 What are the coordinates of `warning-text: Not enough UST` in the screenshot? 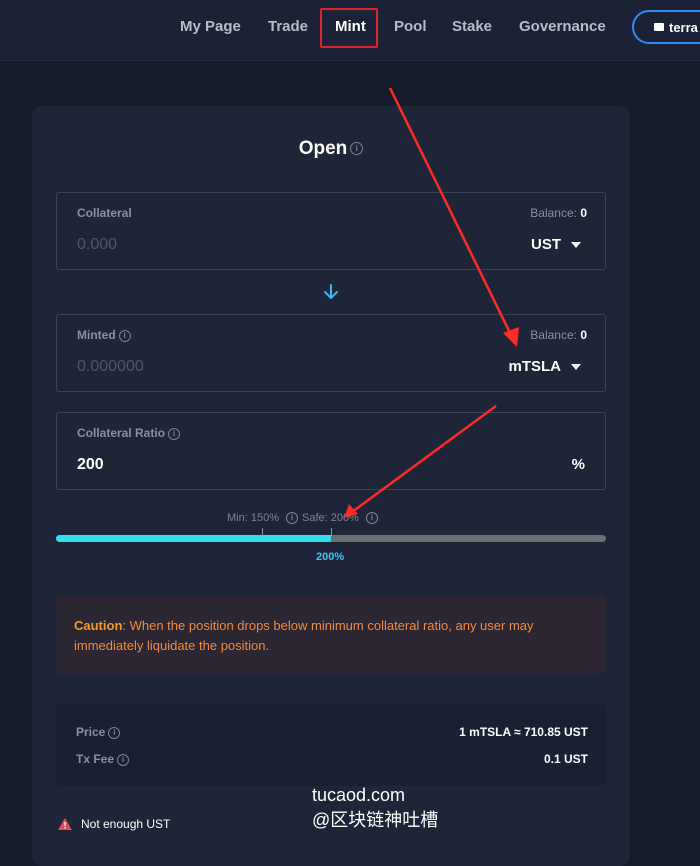 It's located at (126, 824).